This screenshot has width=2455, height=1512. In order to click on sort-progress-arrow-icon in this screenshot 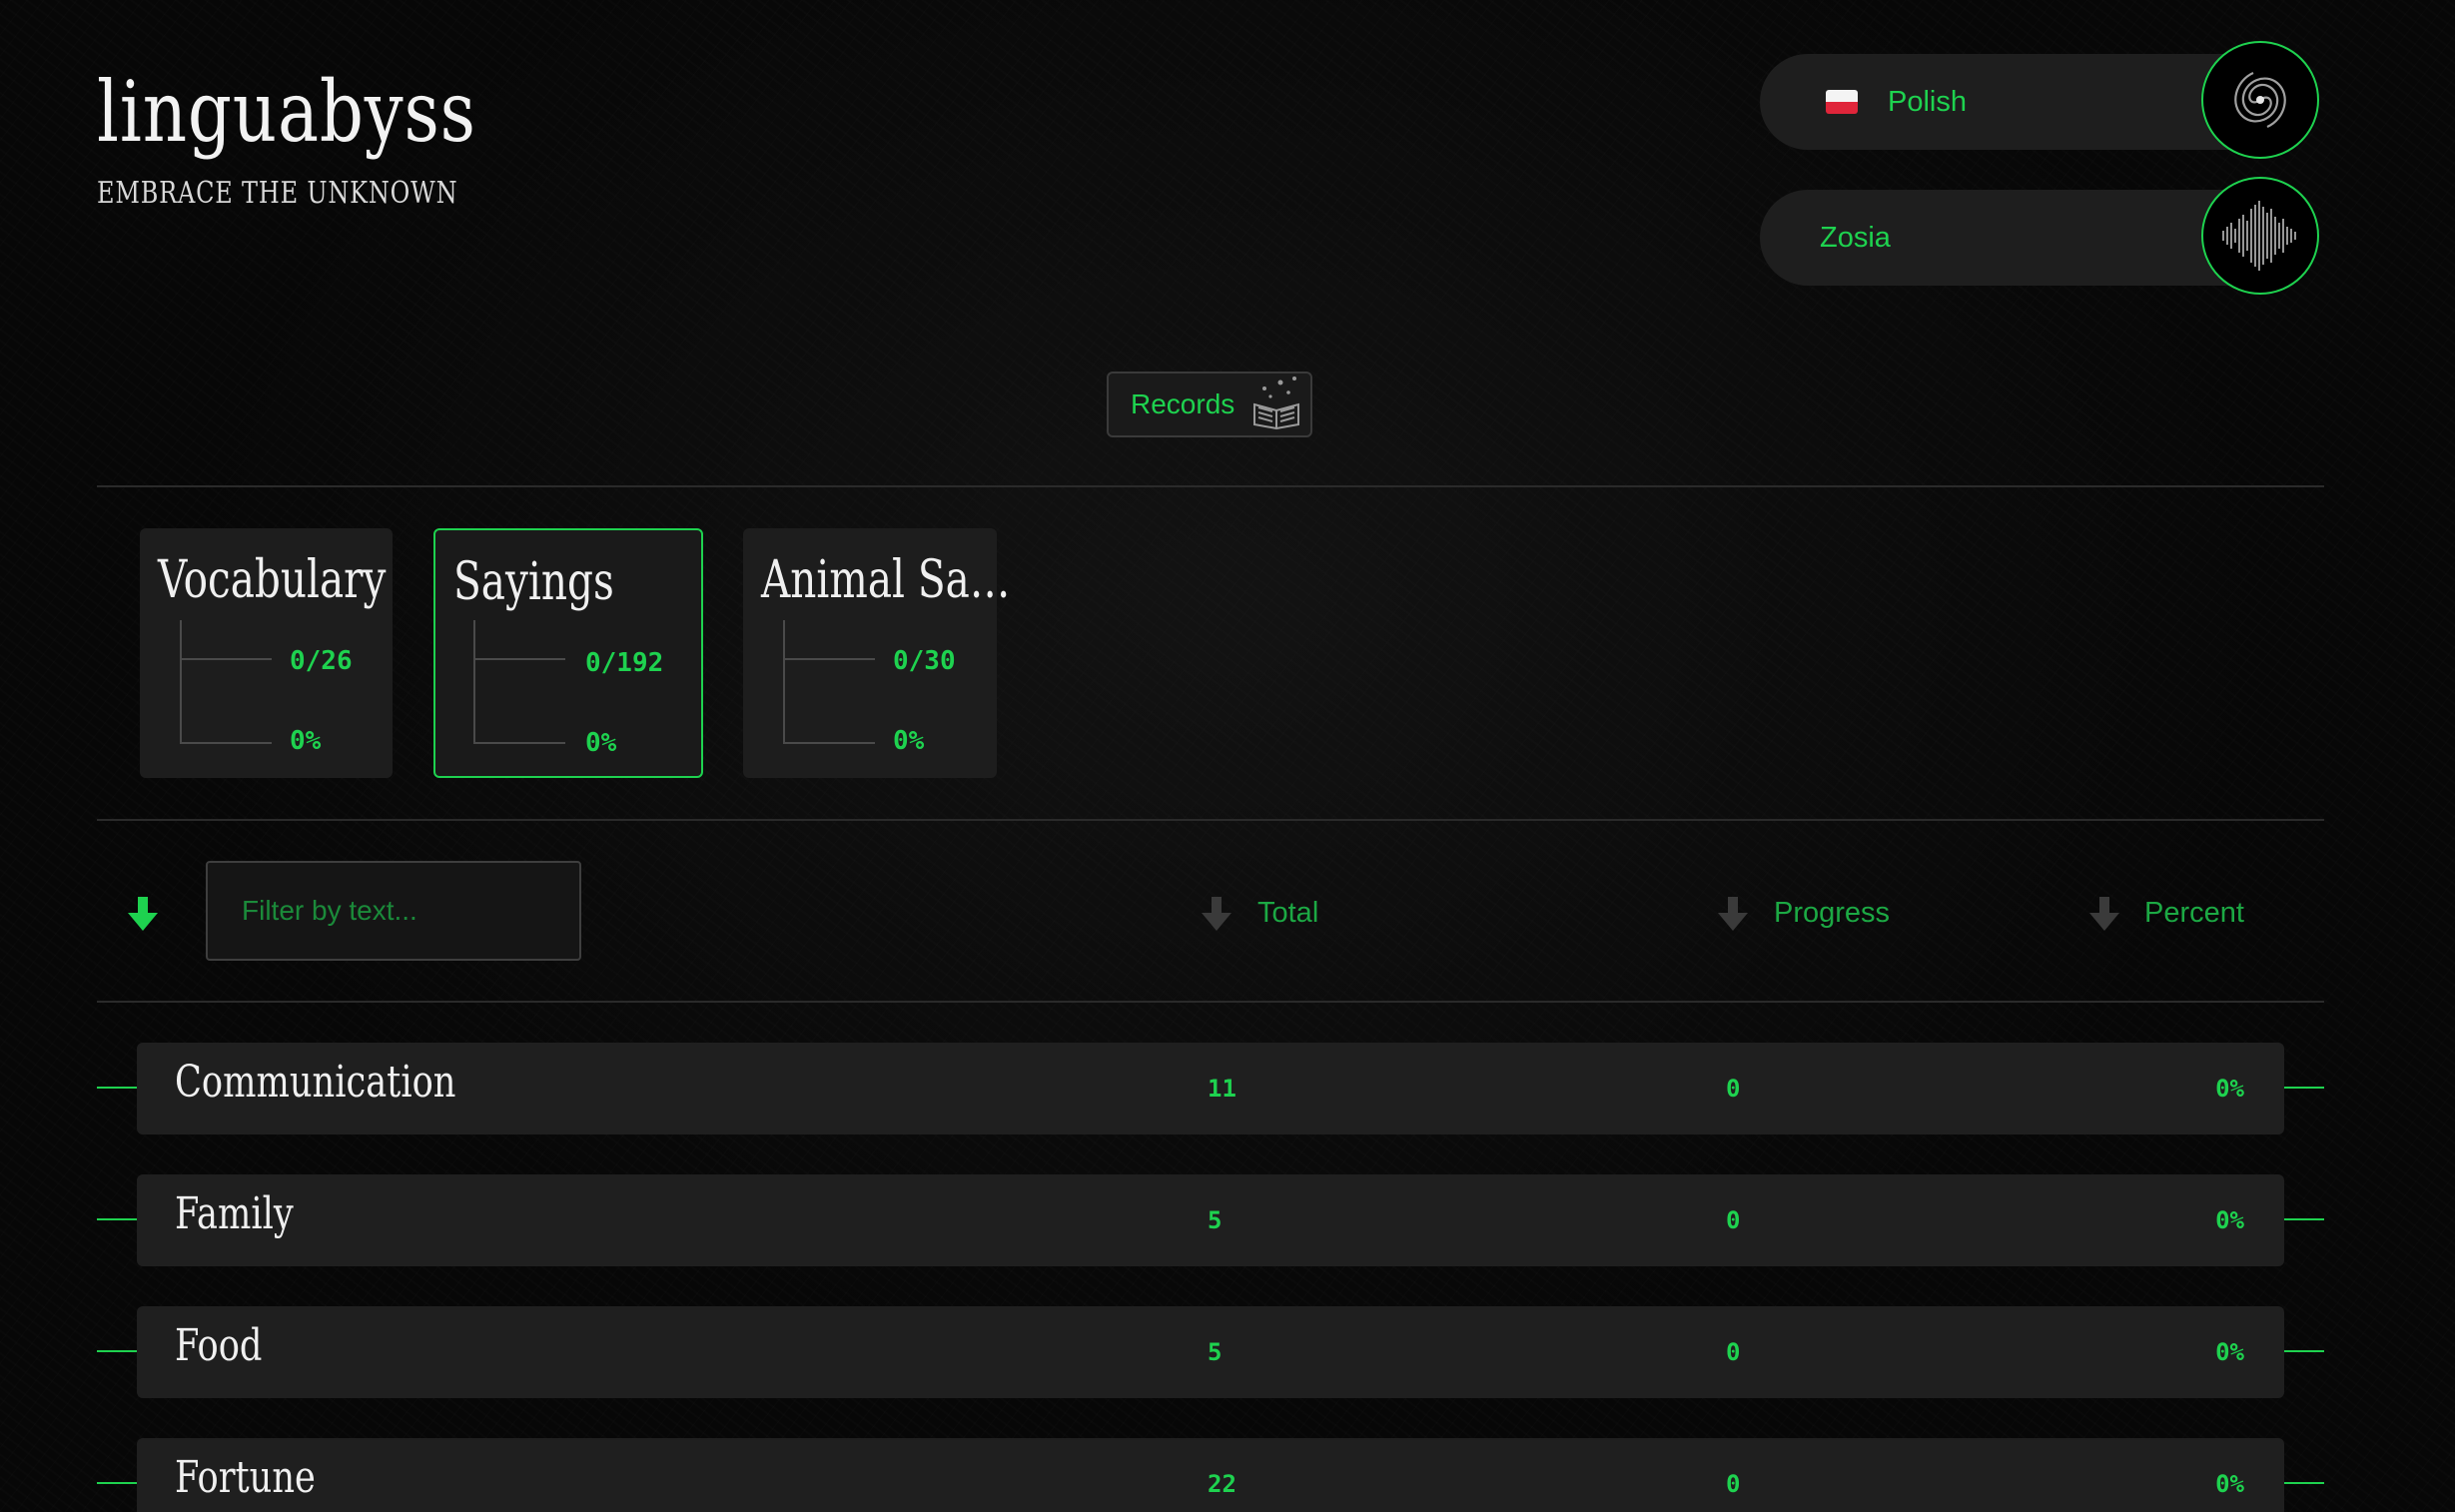, I will do `click(1733, 914)`.